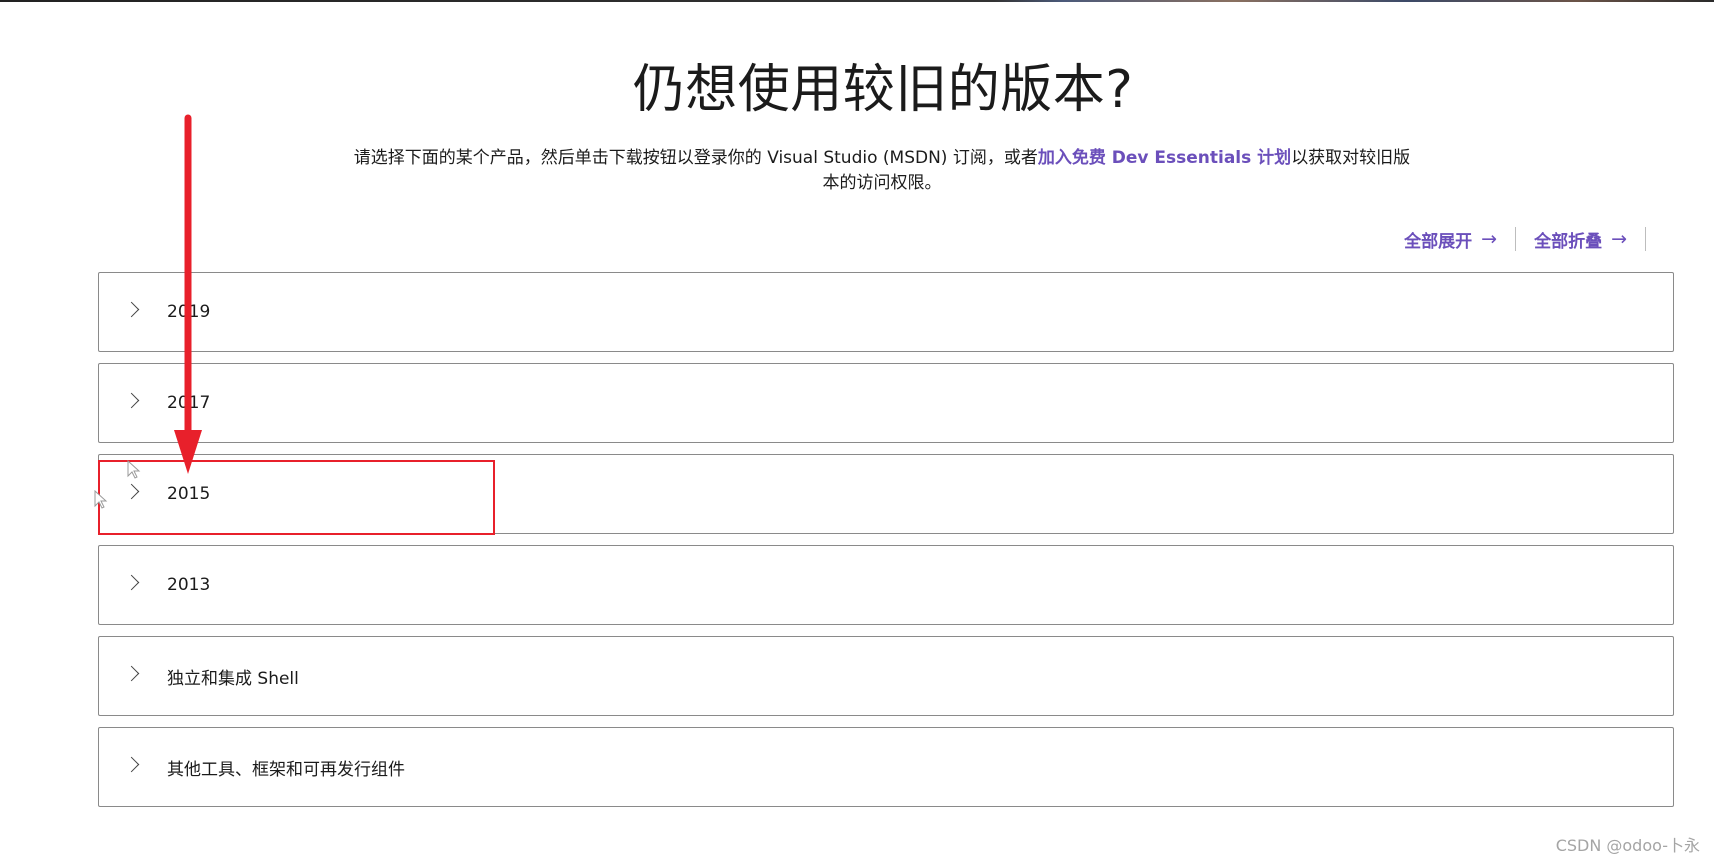 This screenshot has width=1714, height=860. Describe the element at coordinates (1627, 845) in the screenshot. I see `watermark: CSDN @odoo-卜永` at that location.